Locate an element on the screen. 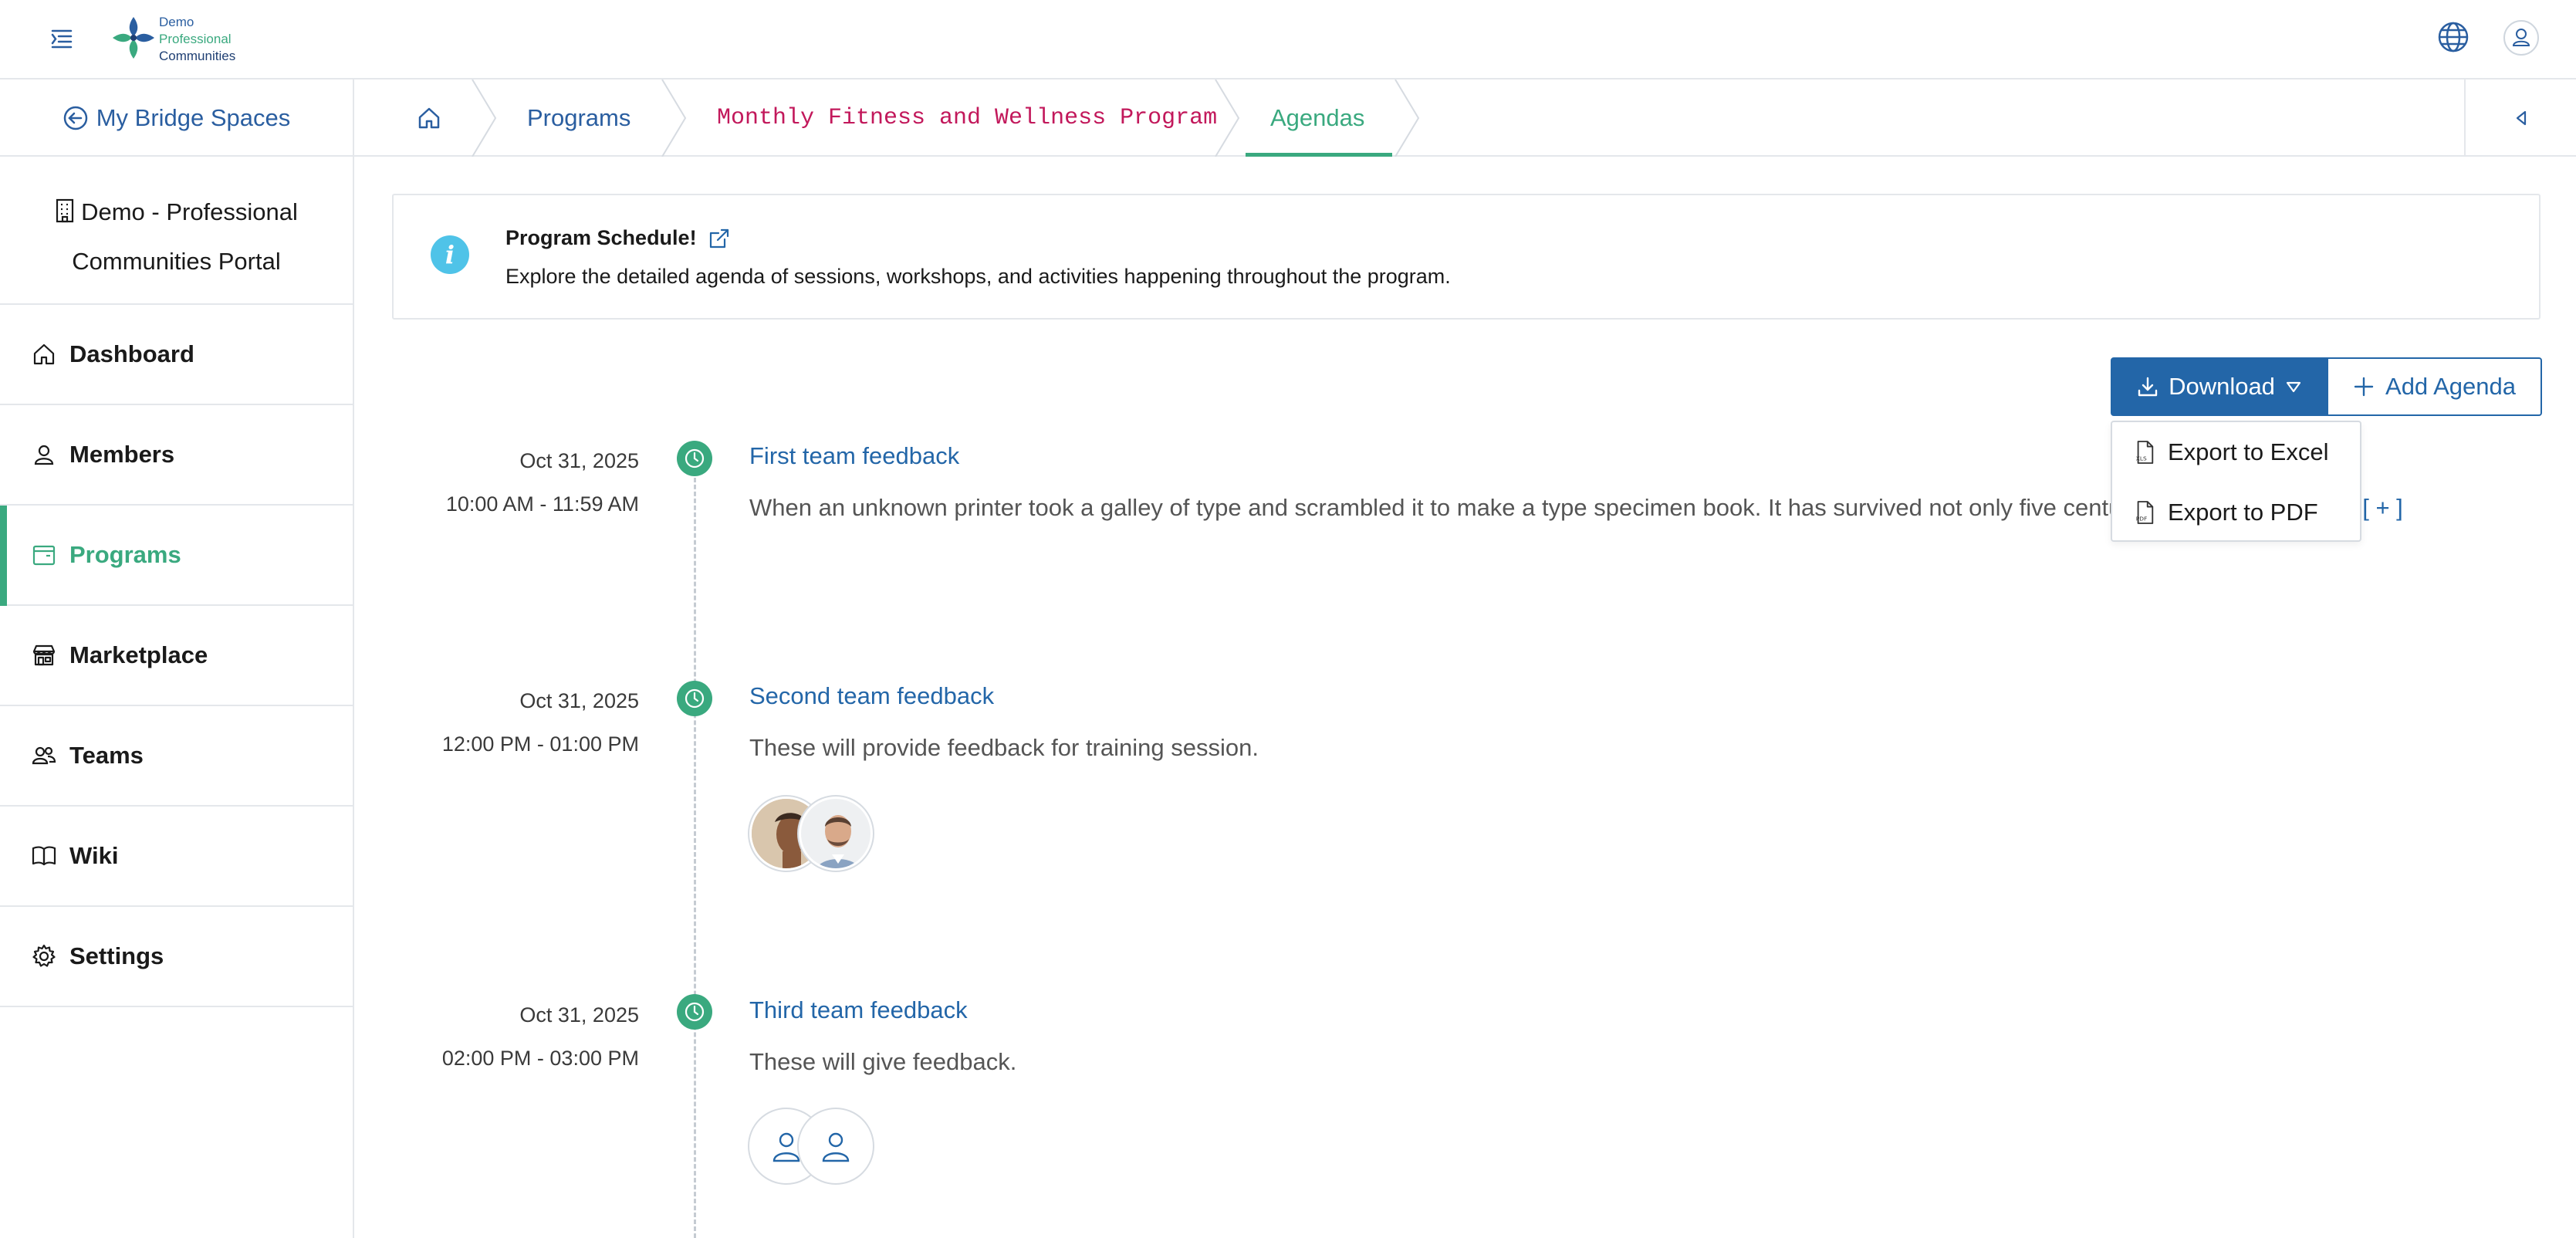 The width and height of the screenshot is (2576, 1238). add-agenda-button: Add Agenda is located at coordinates (2435, 386).